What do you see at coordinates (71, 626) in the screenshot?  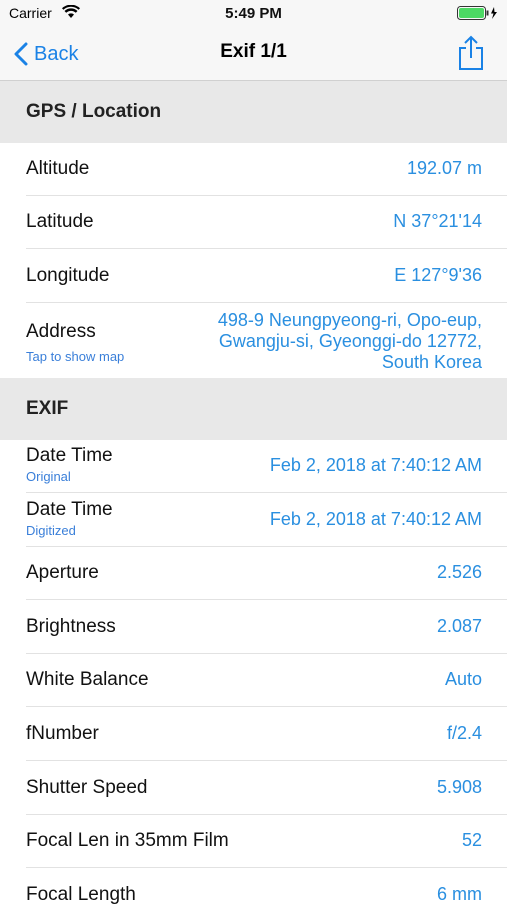 I see `row-label: Brightness` at bounding box center [71, 626].